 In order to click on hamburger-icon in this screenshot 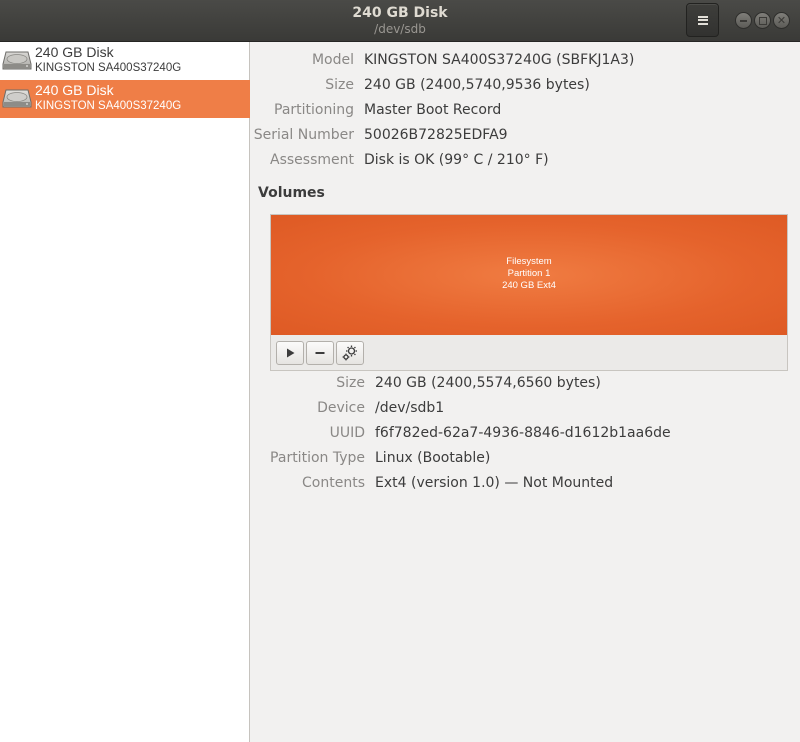, I will do `click(702, 20)`.